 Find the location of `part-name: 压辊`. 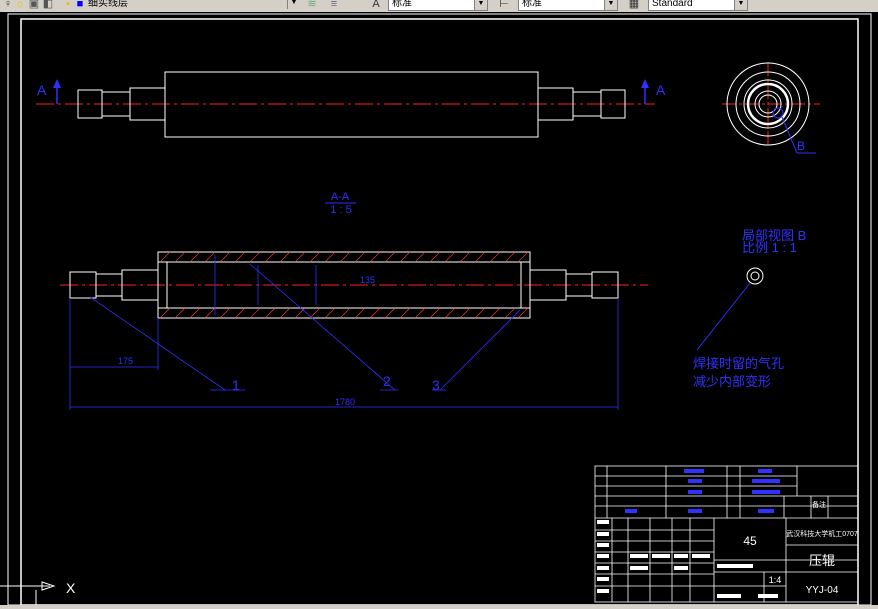

part-name: 压辊 is located at coordinates (822, 560).